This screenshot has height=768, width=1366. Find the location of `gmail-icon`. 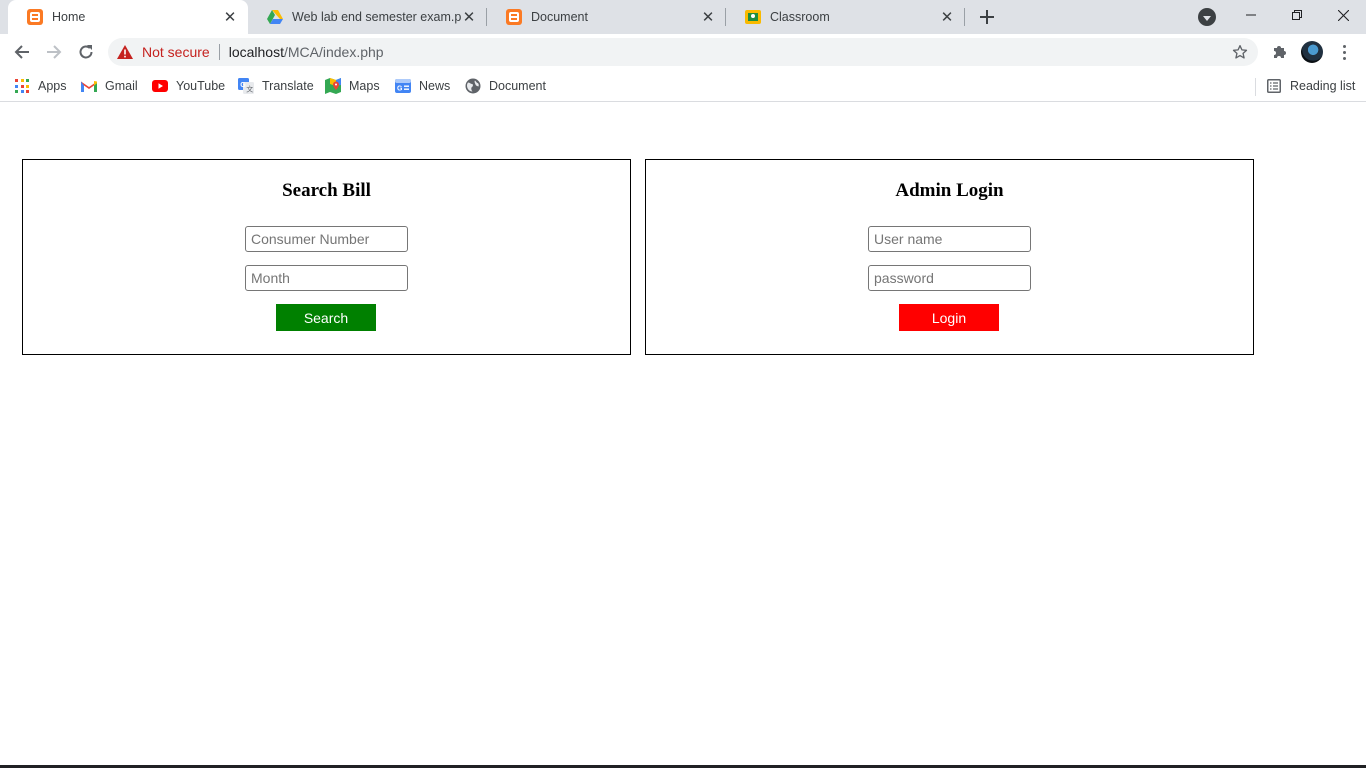

gmail-icon is located at coordinates (89, 86).